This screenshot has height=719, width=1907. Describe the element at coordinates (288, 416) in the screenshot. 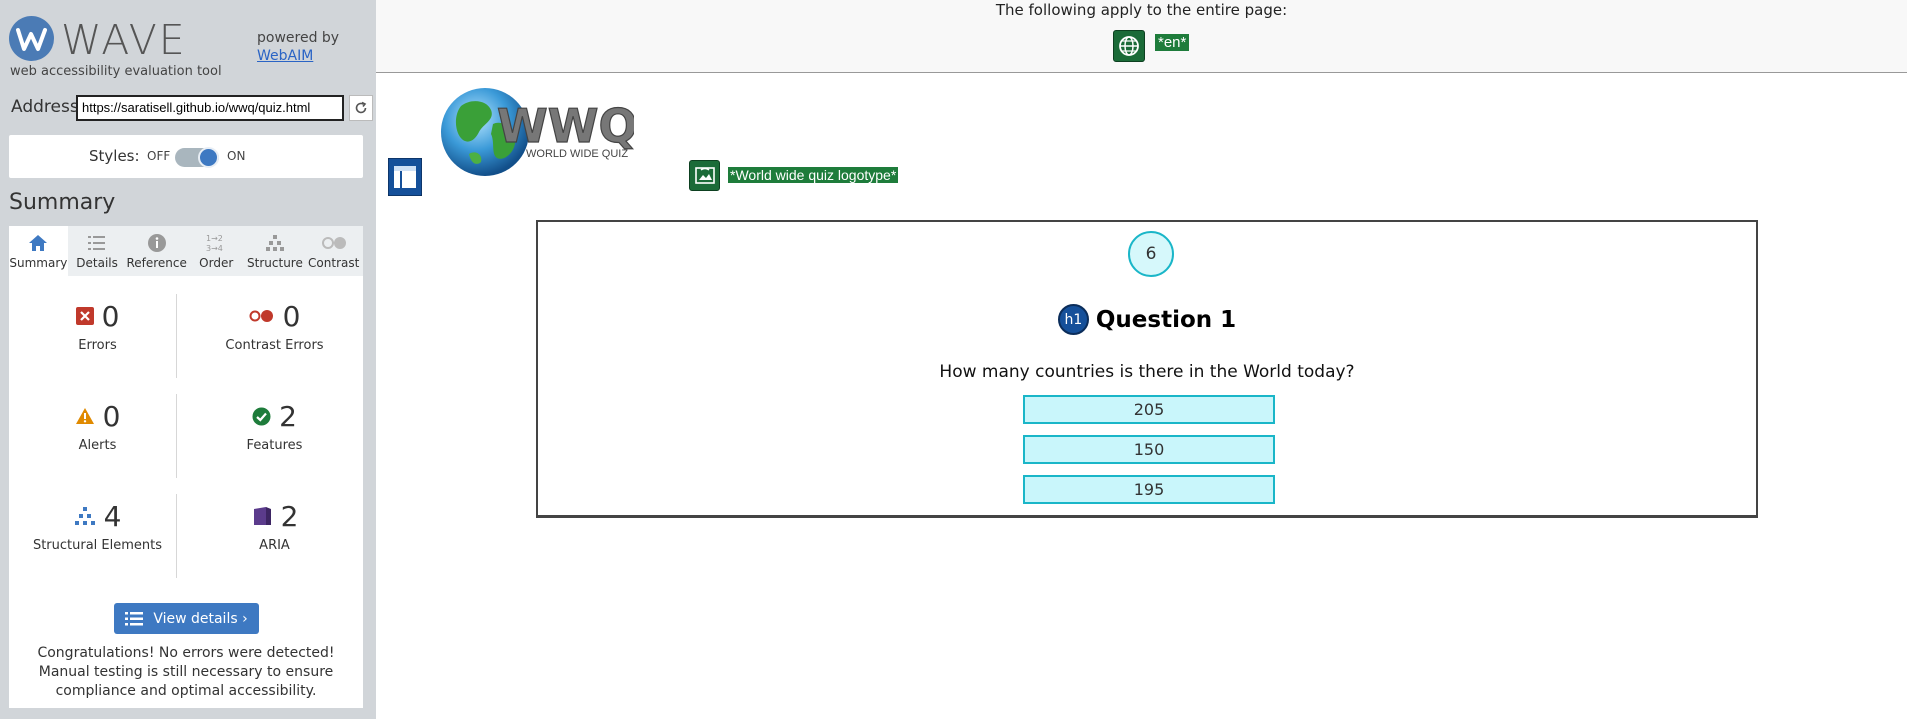

I see `features-count: 2` at that location.